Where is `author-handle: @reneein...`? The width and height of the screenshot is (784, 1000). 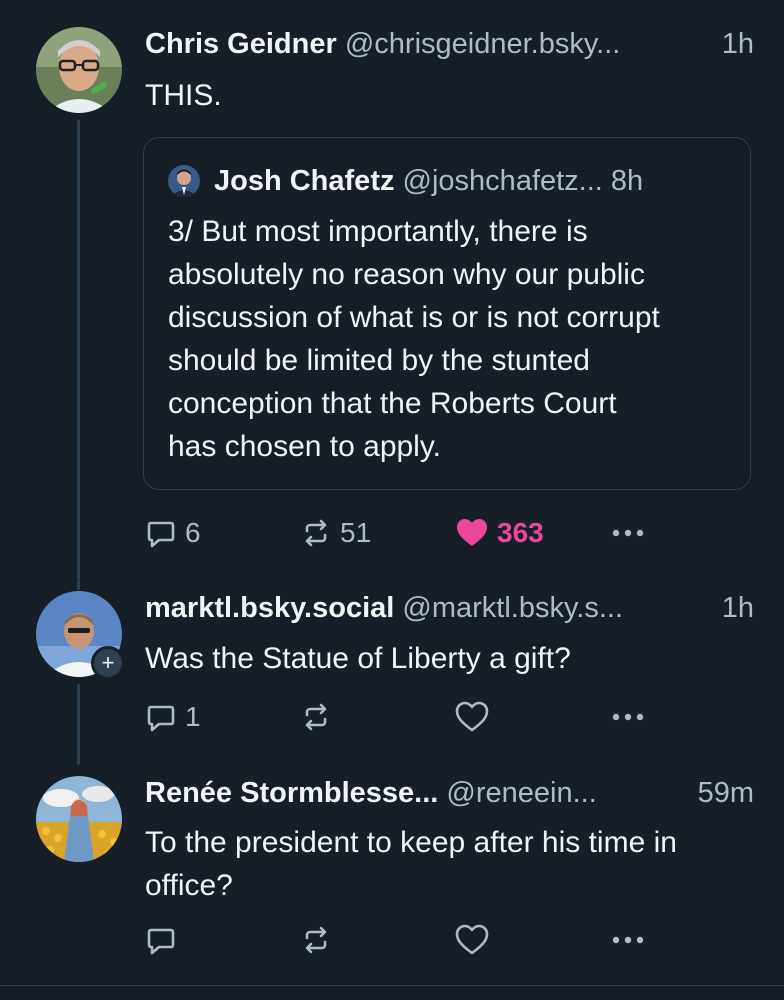 author-handle: @reneein... is located at coordinates (521, 793).